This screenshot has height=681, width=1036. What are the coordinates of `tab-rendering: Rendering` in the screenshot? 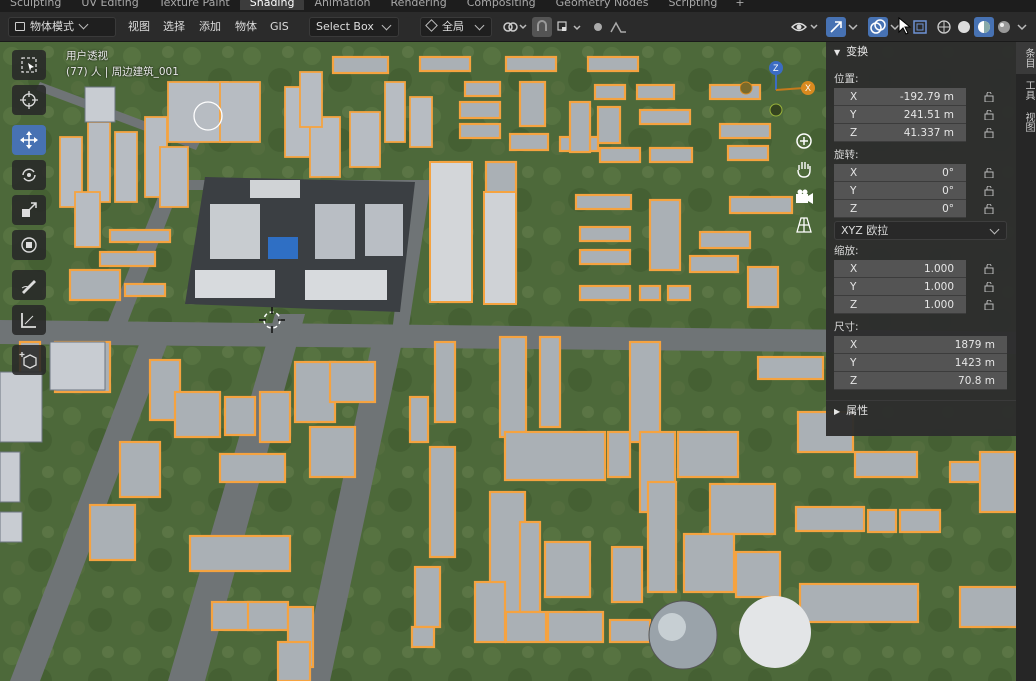 It's located at (419, 5).